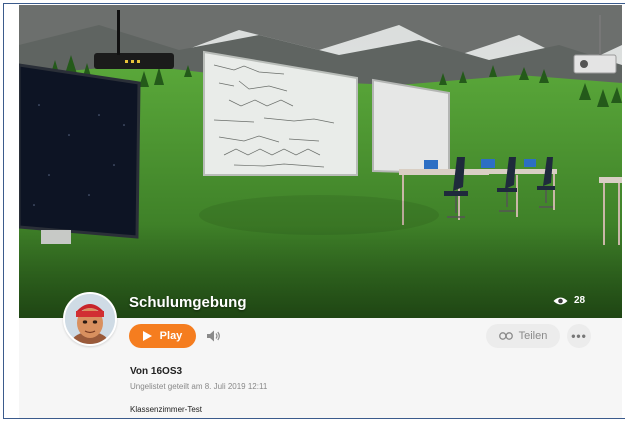 The height and width of the screenshot is (421, 628). I want to click on more-options-button: •••, so click(579, 336).